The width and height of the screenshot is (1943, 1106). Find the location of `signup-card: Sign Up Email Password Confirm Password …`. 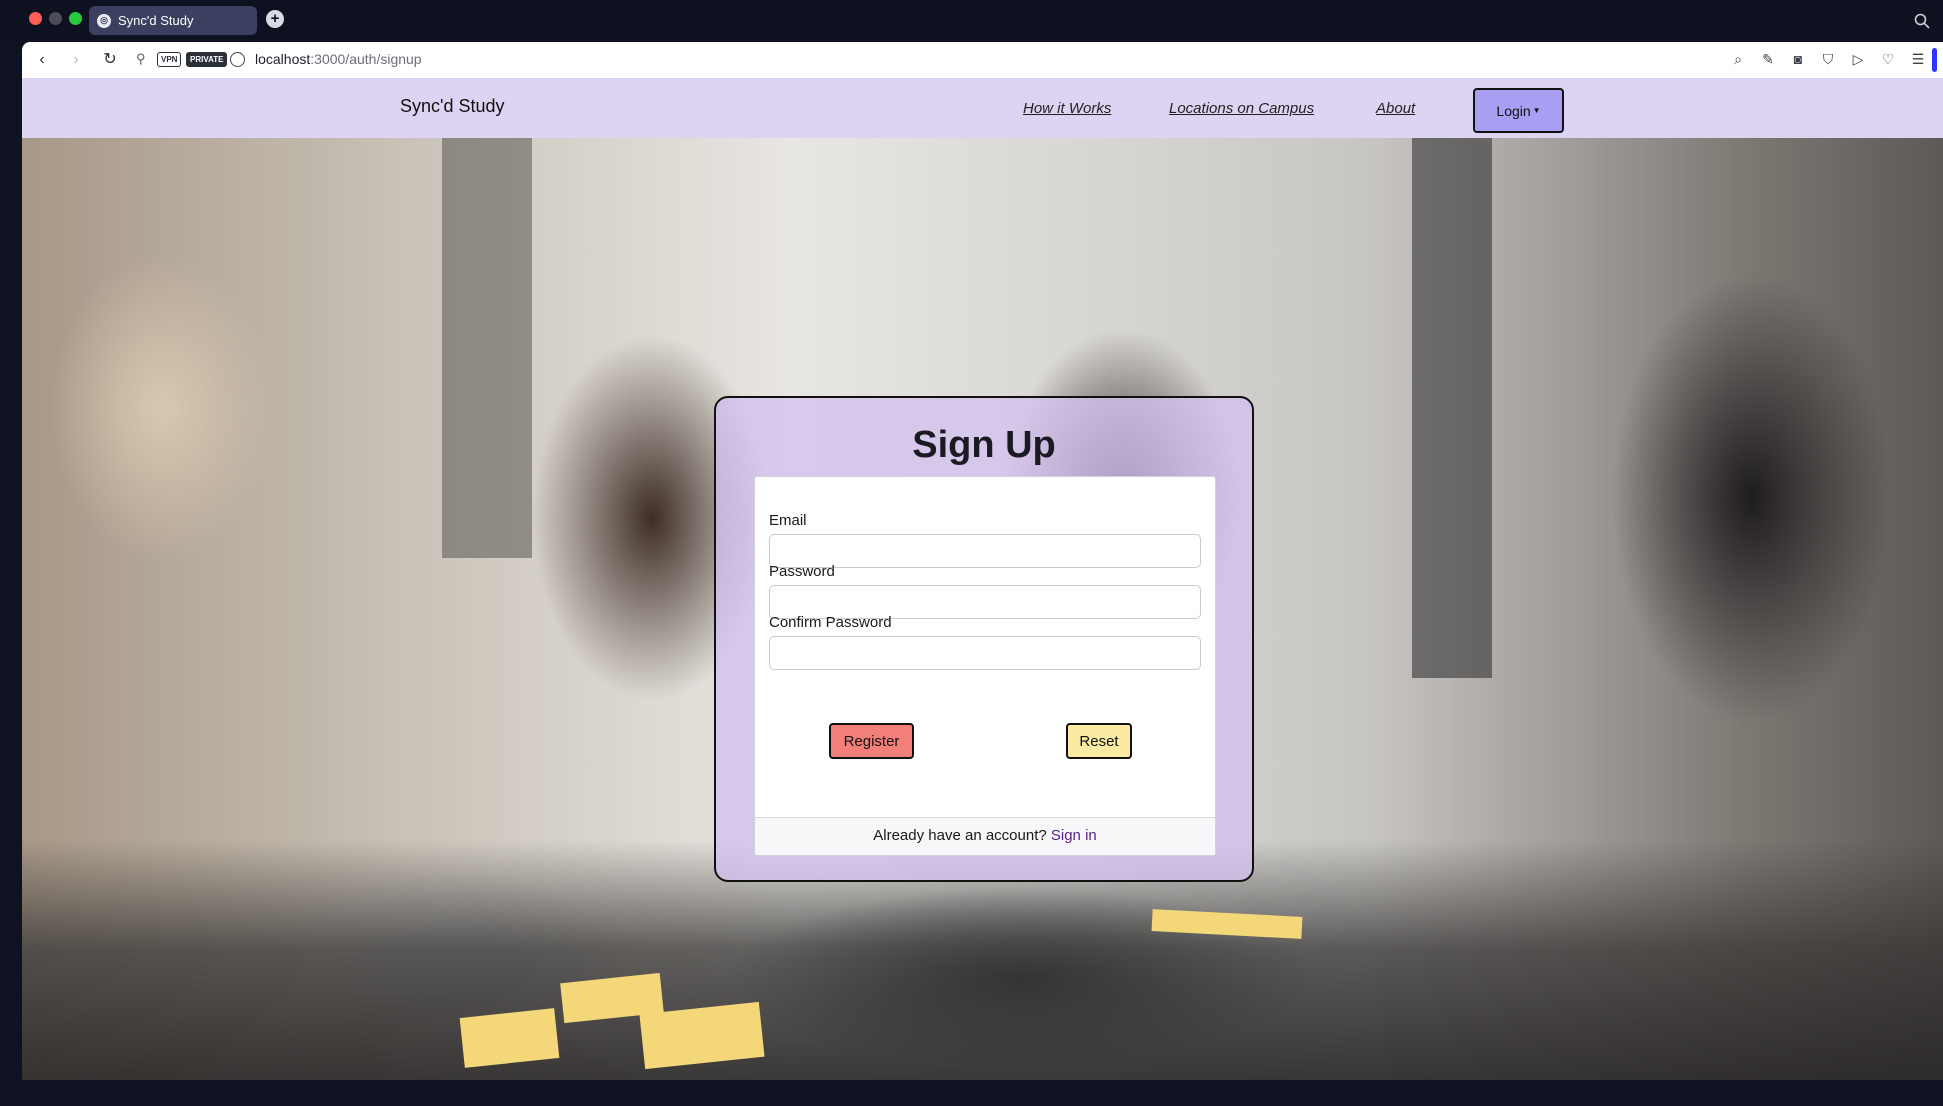

signup-card: Sign Up Email Password Confirm Password … is located at coordinates (984, 639).